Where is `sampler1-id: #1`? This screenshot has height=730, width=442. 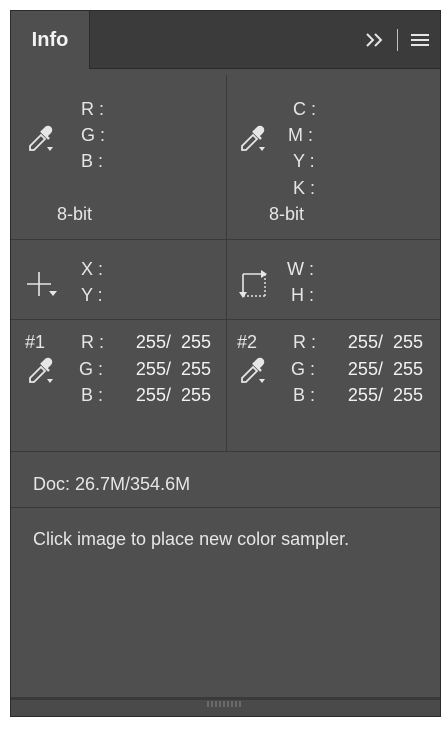 sampler1-id: #1 is located at coordinates (35, 342).